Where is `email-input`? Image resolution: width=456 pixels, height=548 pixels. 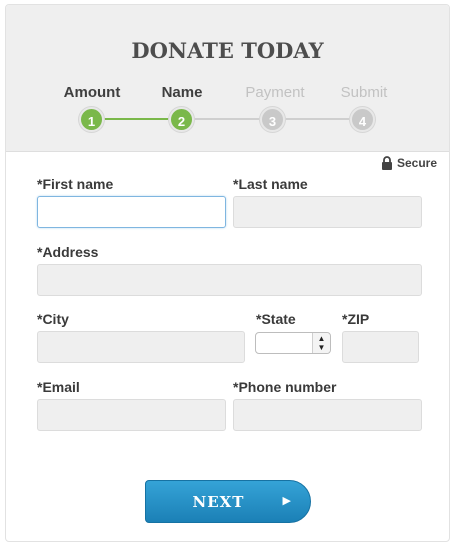
email-input is located at coordinates (131, 415).